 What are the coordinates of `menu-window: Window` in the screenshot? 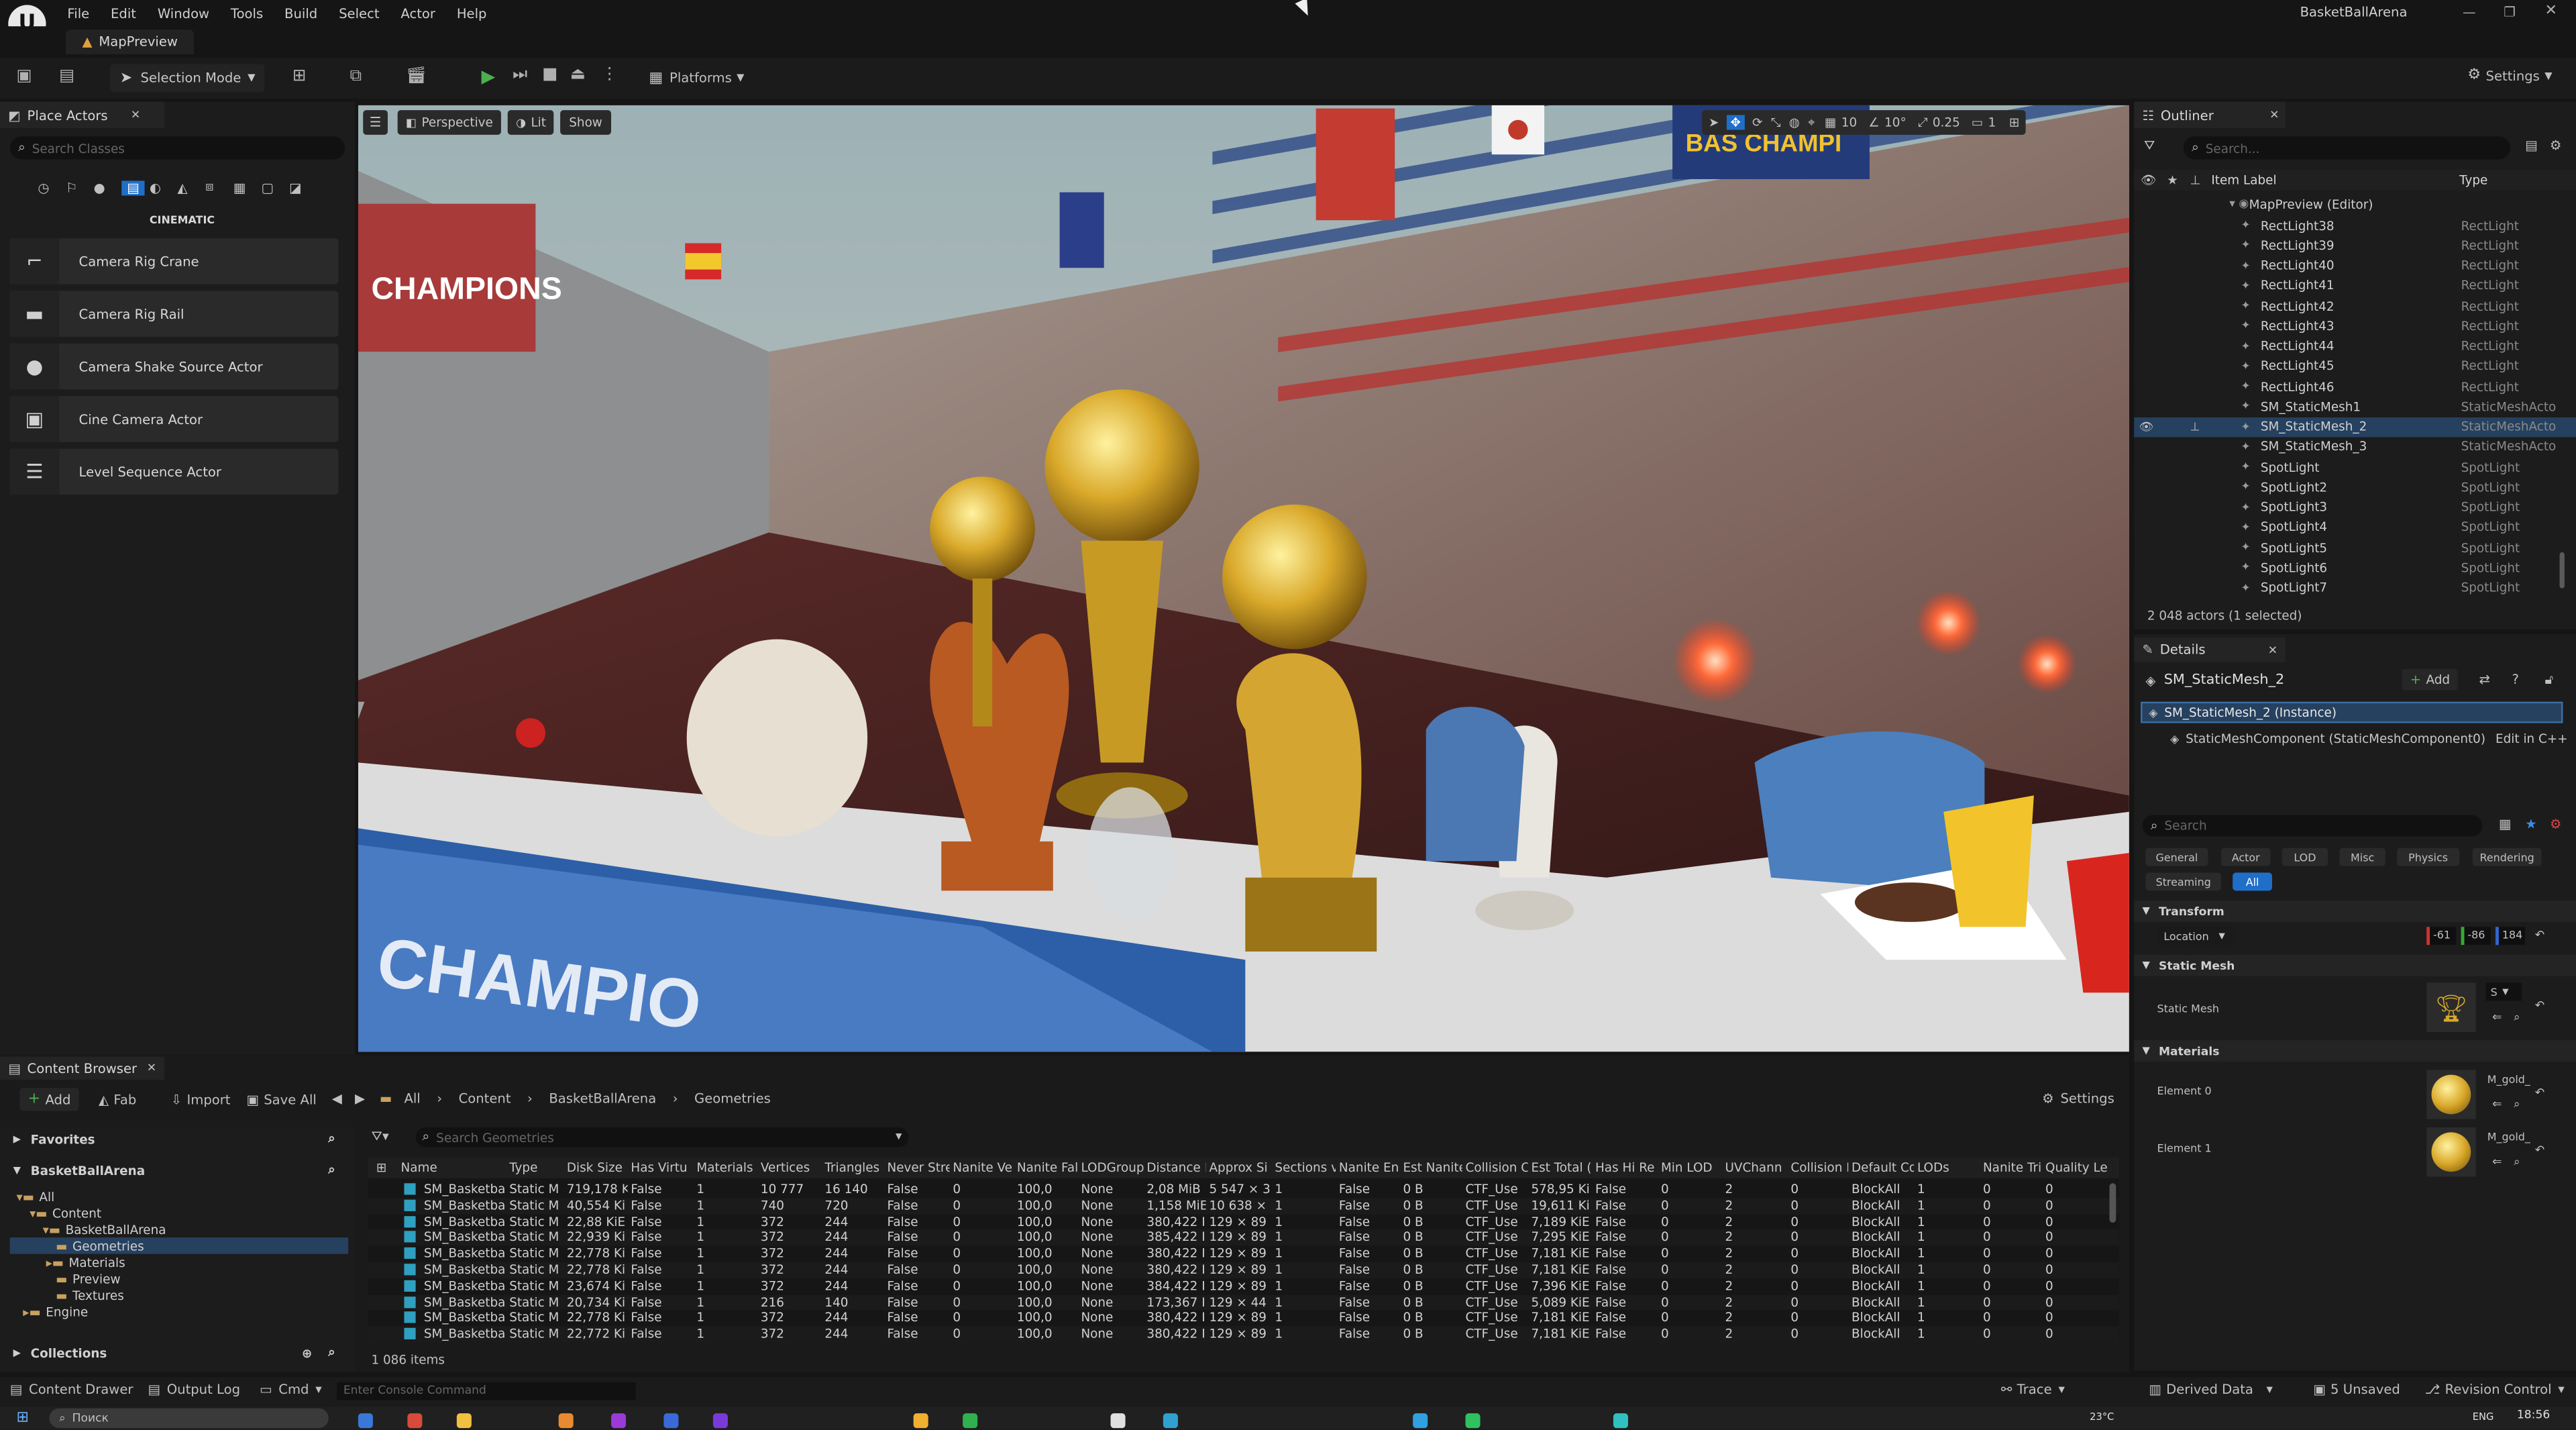 It's located at (183, 13).